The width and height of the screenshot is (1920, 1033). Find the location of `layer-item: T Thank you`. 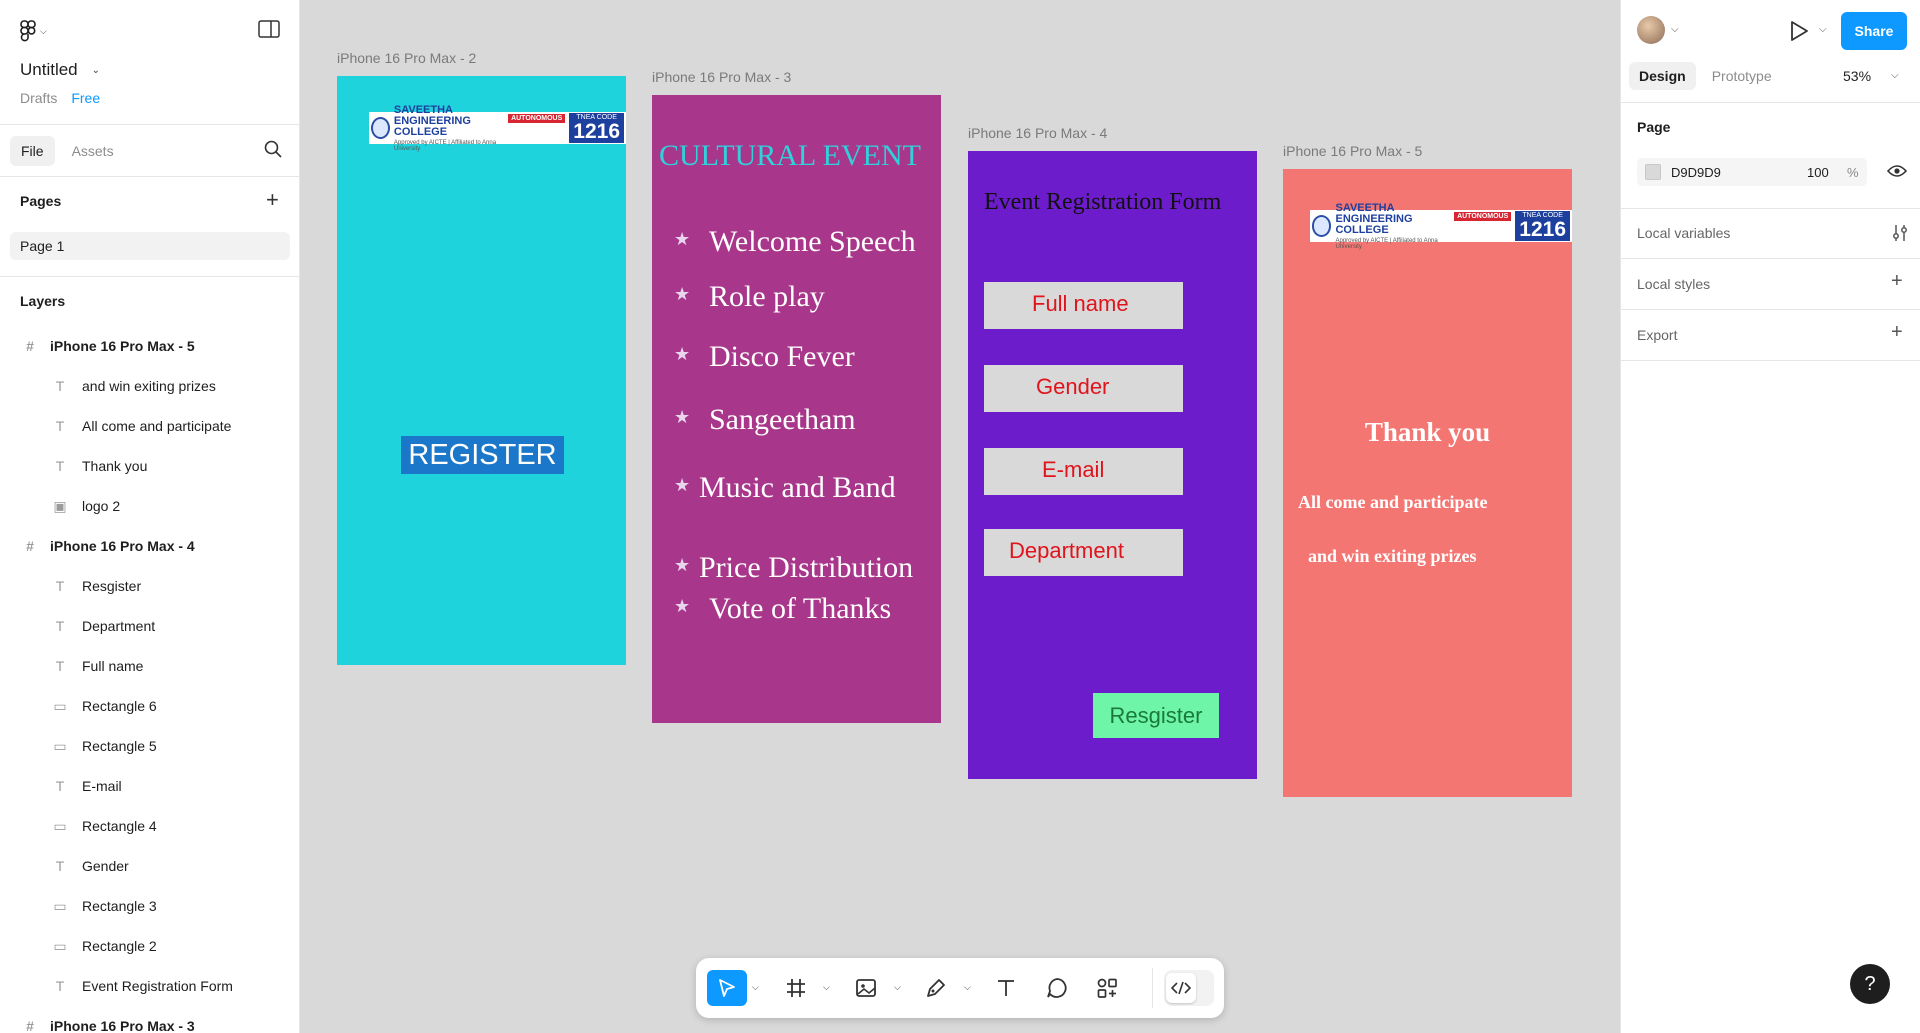

layer-item: T Thank you is located at coordinates (149, 466).